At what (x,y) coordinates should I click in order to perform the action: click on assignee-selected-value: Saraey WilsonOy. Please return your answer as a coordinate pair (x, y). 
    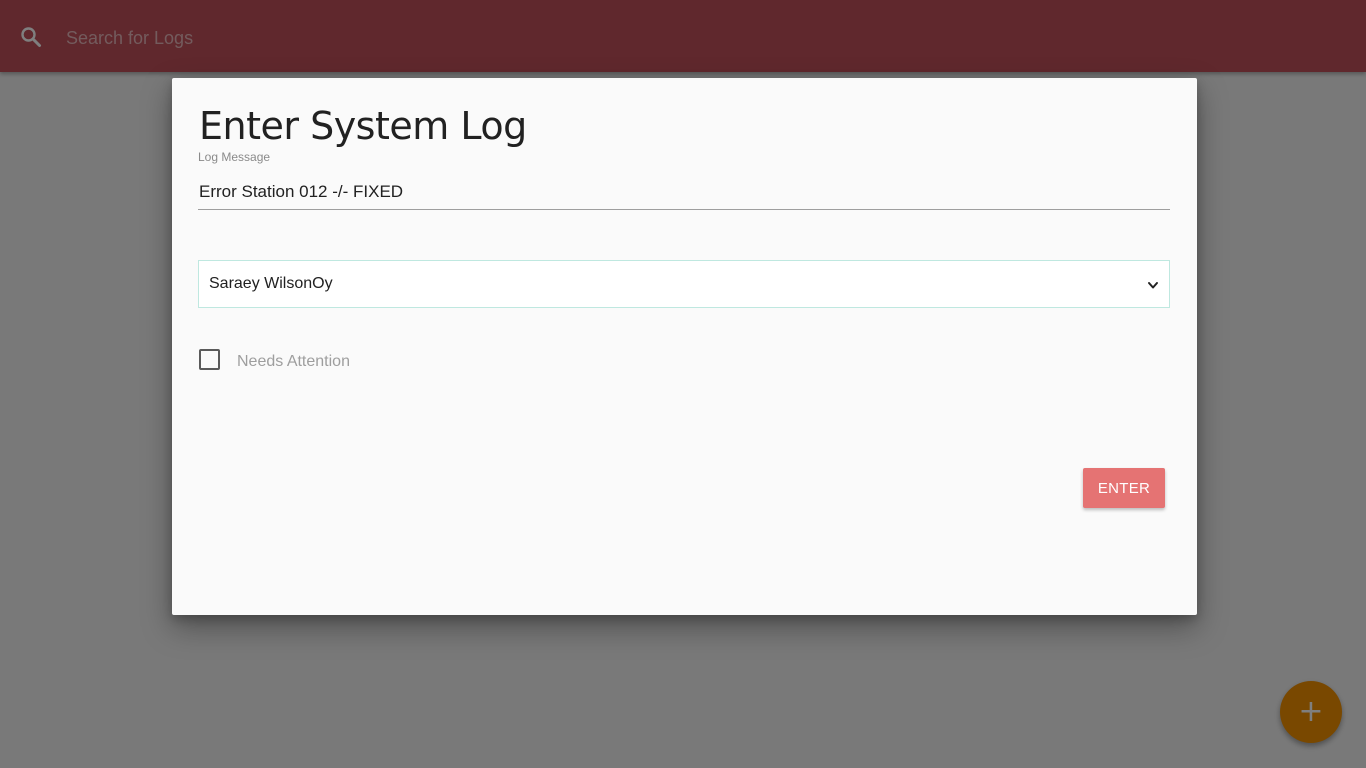
    Looking at the image, I should click on (271, 283).